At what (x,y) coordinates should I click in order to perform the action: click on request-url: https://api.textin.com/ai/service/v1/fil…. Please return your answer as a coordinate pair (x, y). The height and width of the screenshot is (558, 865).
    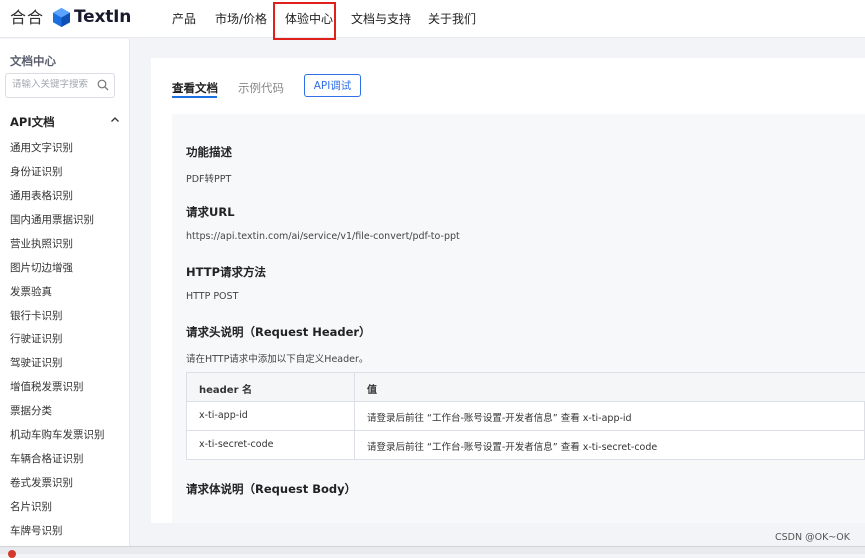
    Looking at the image, I should click on (323, 236).